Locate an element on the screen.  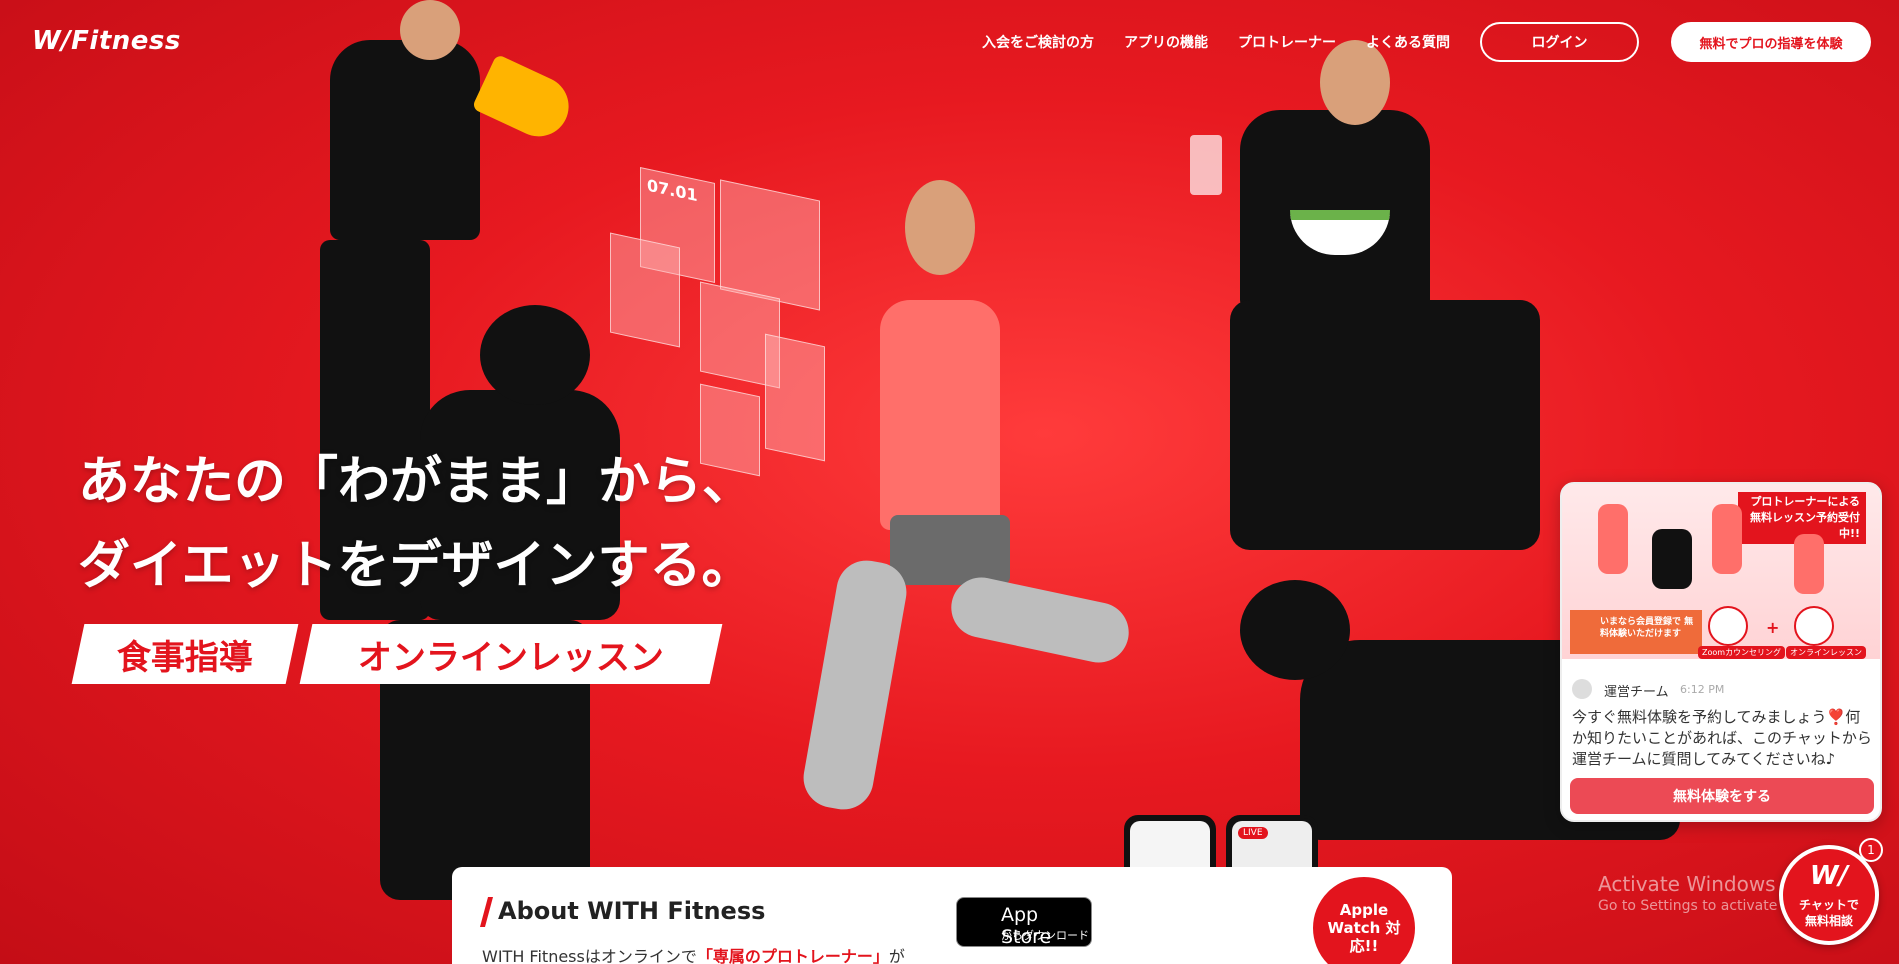
megaphone is located at coordinates (525, 100).